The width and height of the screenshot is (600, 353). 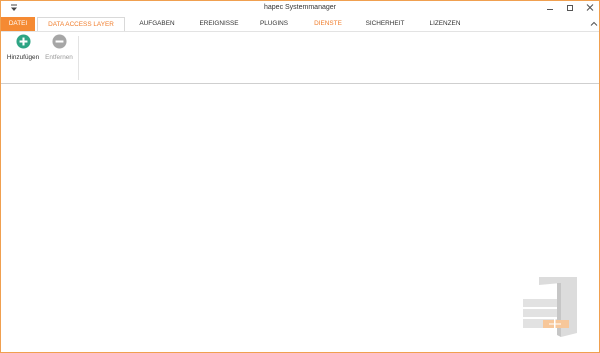 What do you see at coordinates (274, 24) in the screenshot?
I see `tab-plugins: PLUGINS` at bounding box center [274, 24].